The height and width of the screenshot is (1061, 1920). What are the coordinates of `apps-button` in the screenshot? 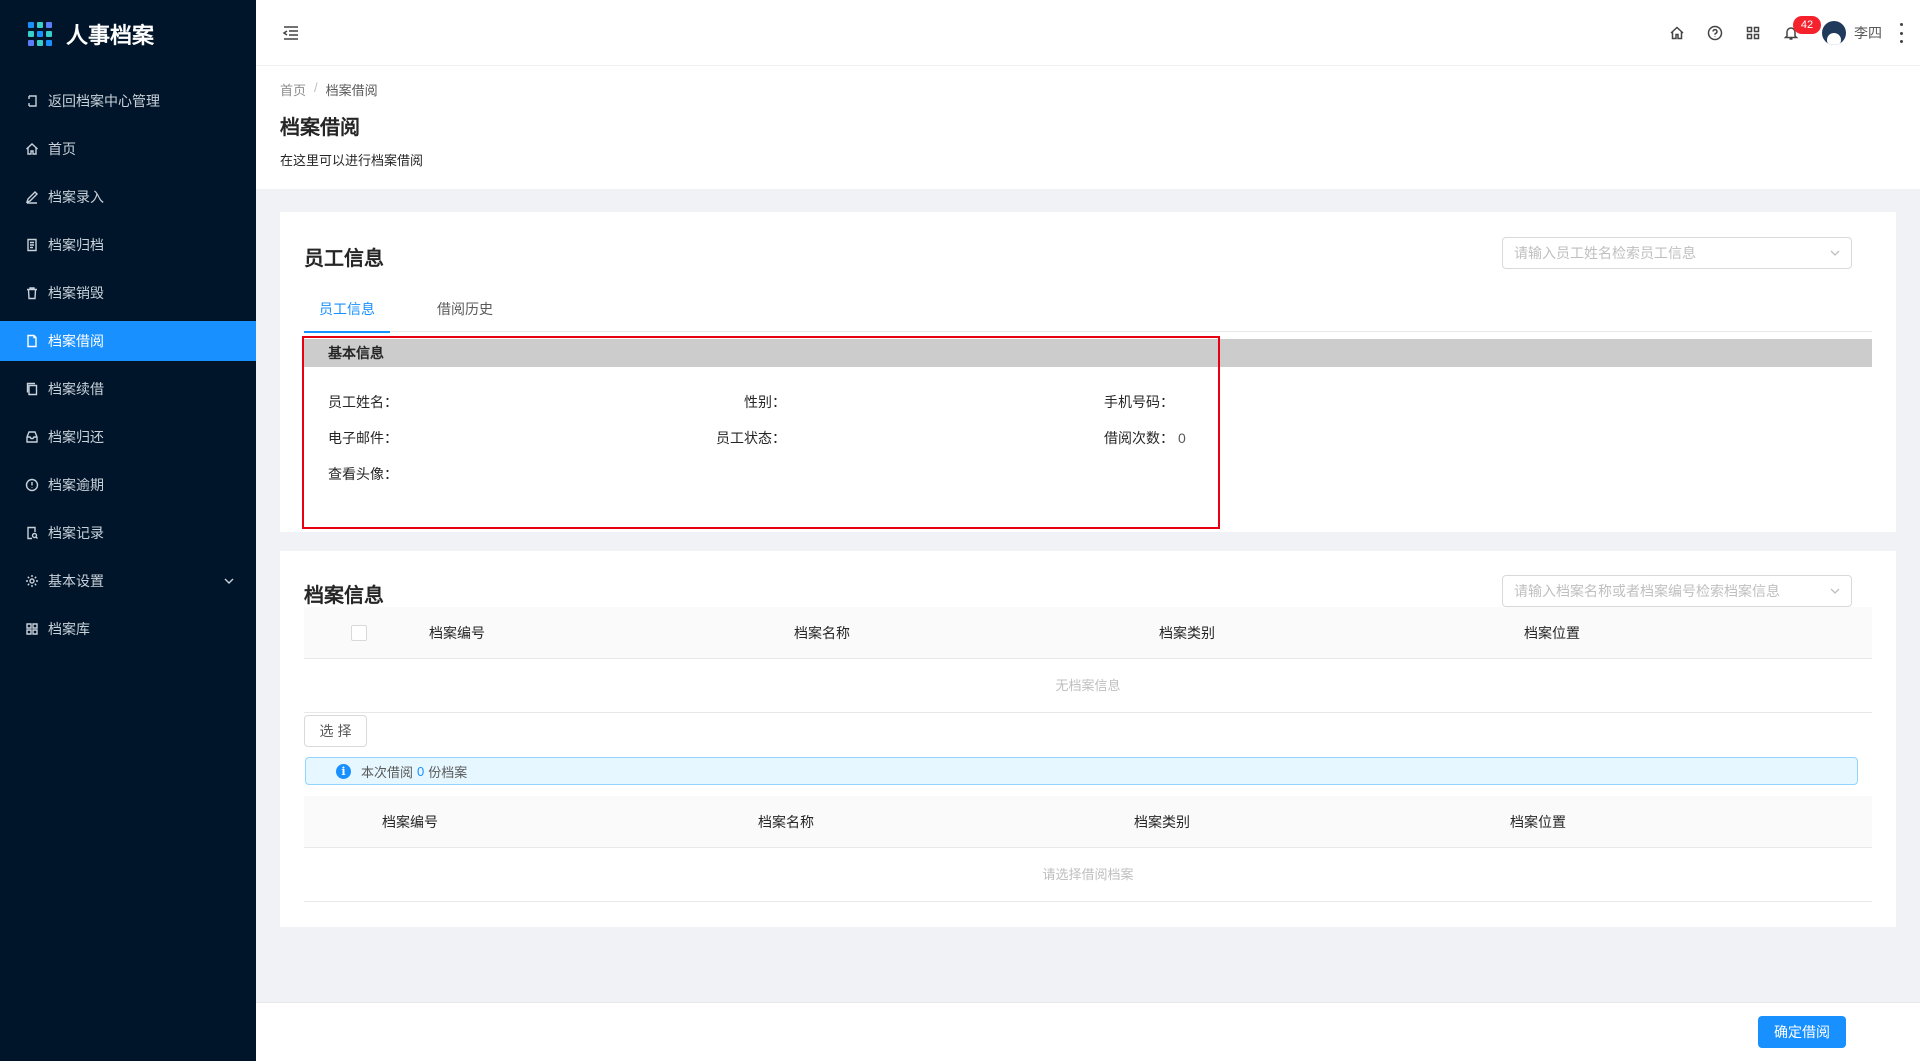 It's located at (1753, 33).